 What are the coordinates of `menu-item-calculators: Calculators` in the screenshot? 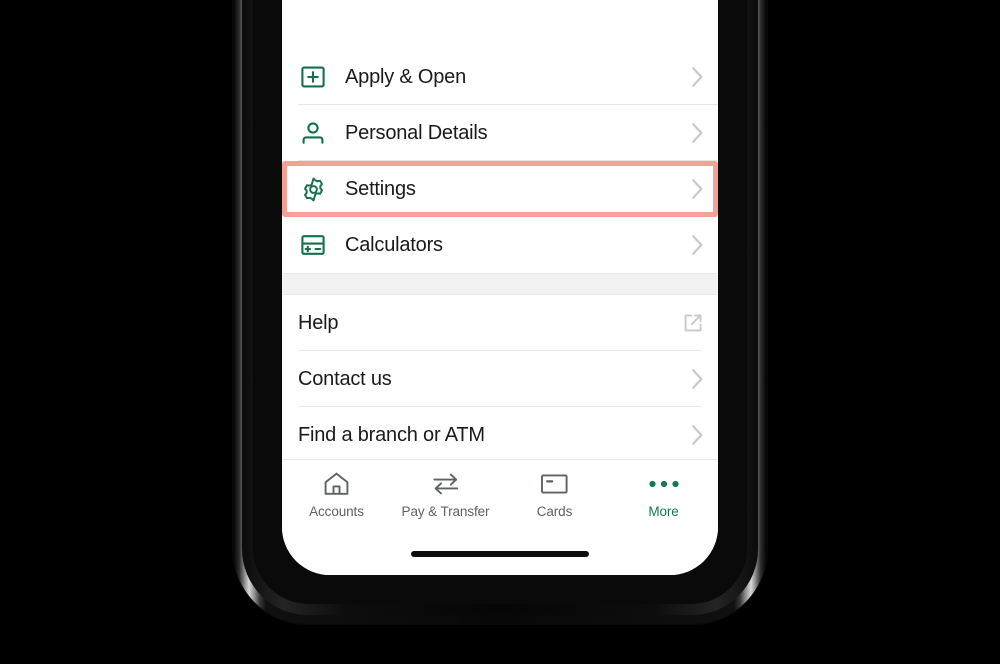 It's located at (500, 245).